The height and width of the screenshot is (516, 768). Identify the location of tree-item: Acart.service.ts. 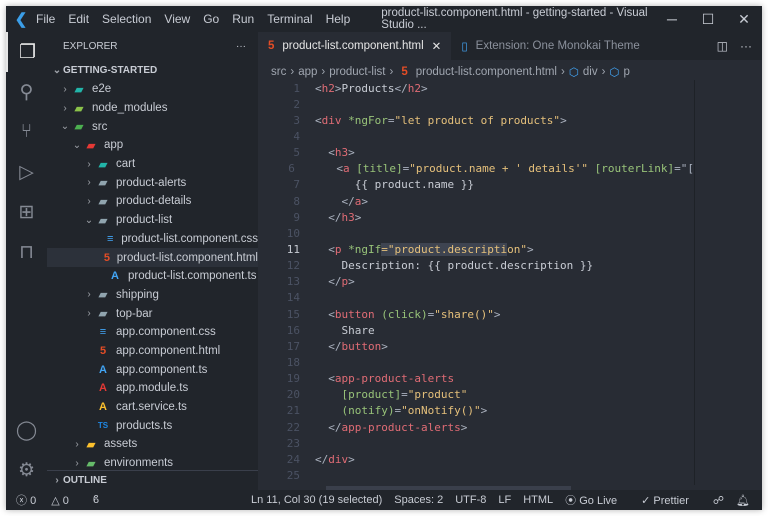
(152, 407).